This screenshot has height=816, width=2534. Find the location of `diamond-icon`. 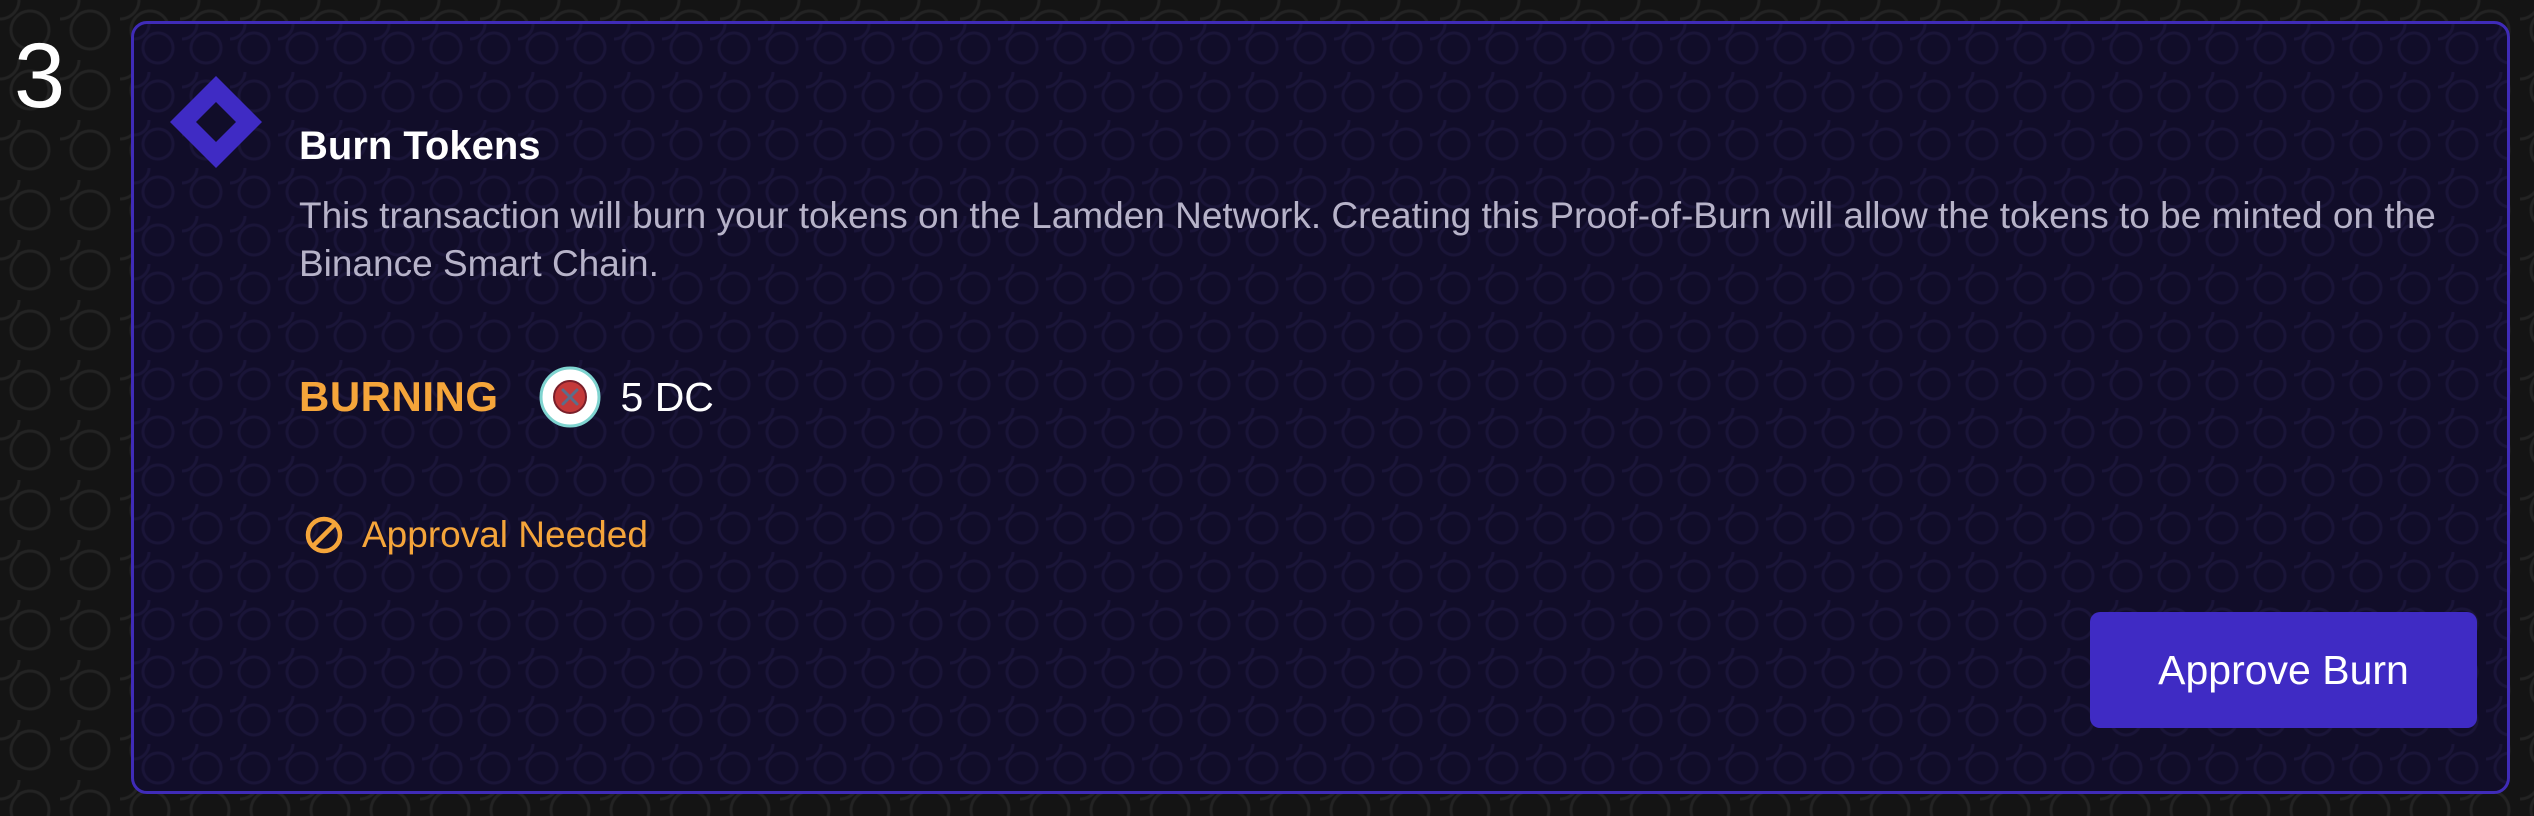

diamond-icon is located at coordinates (216, 122).